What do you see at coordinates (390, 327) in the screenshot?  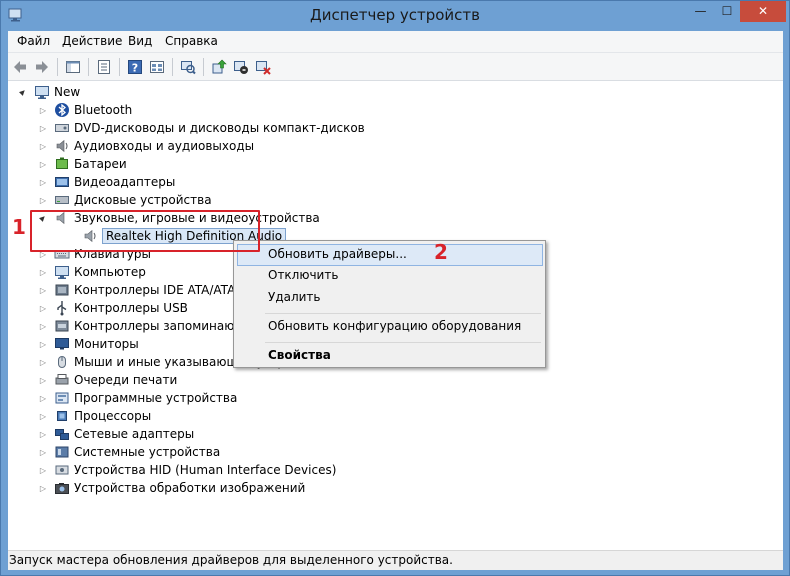 I see `context-scan-hardware: Обновить конфигурацию оборудования` at bounding box center [390, 327].